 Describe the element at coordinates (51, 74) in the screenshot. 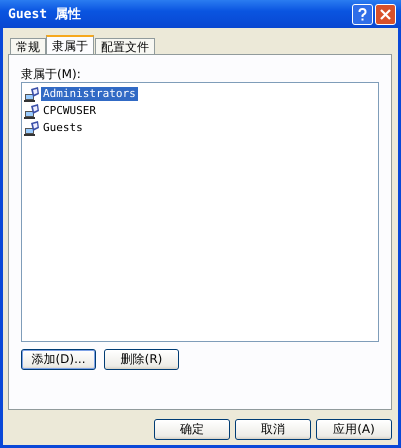

I see `member-label: 隶属于(M):` at that location.